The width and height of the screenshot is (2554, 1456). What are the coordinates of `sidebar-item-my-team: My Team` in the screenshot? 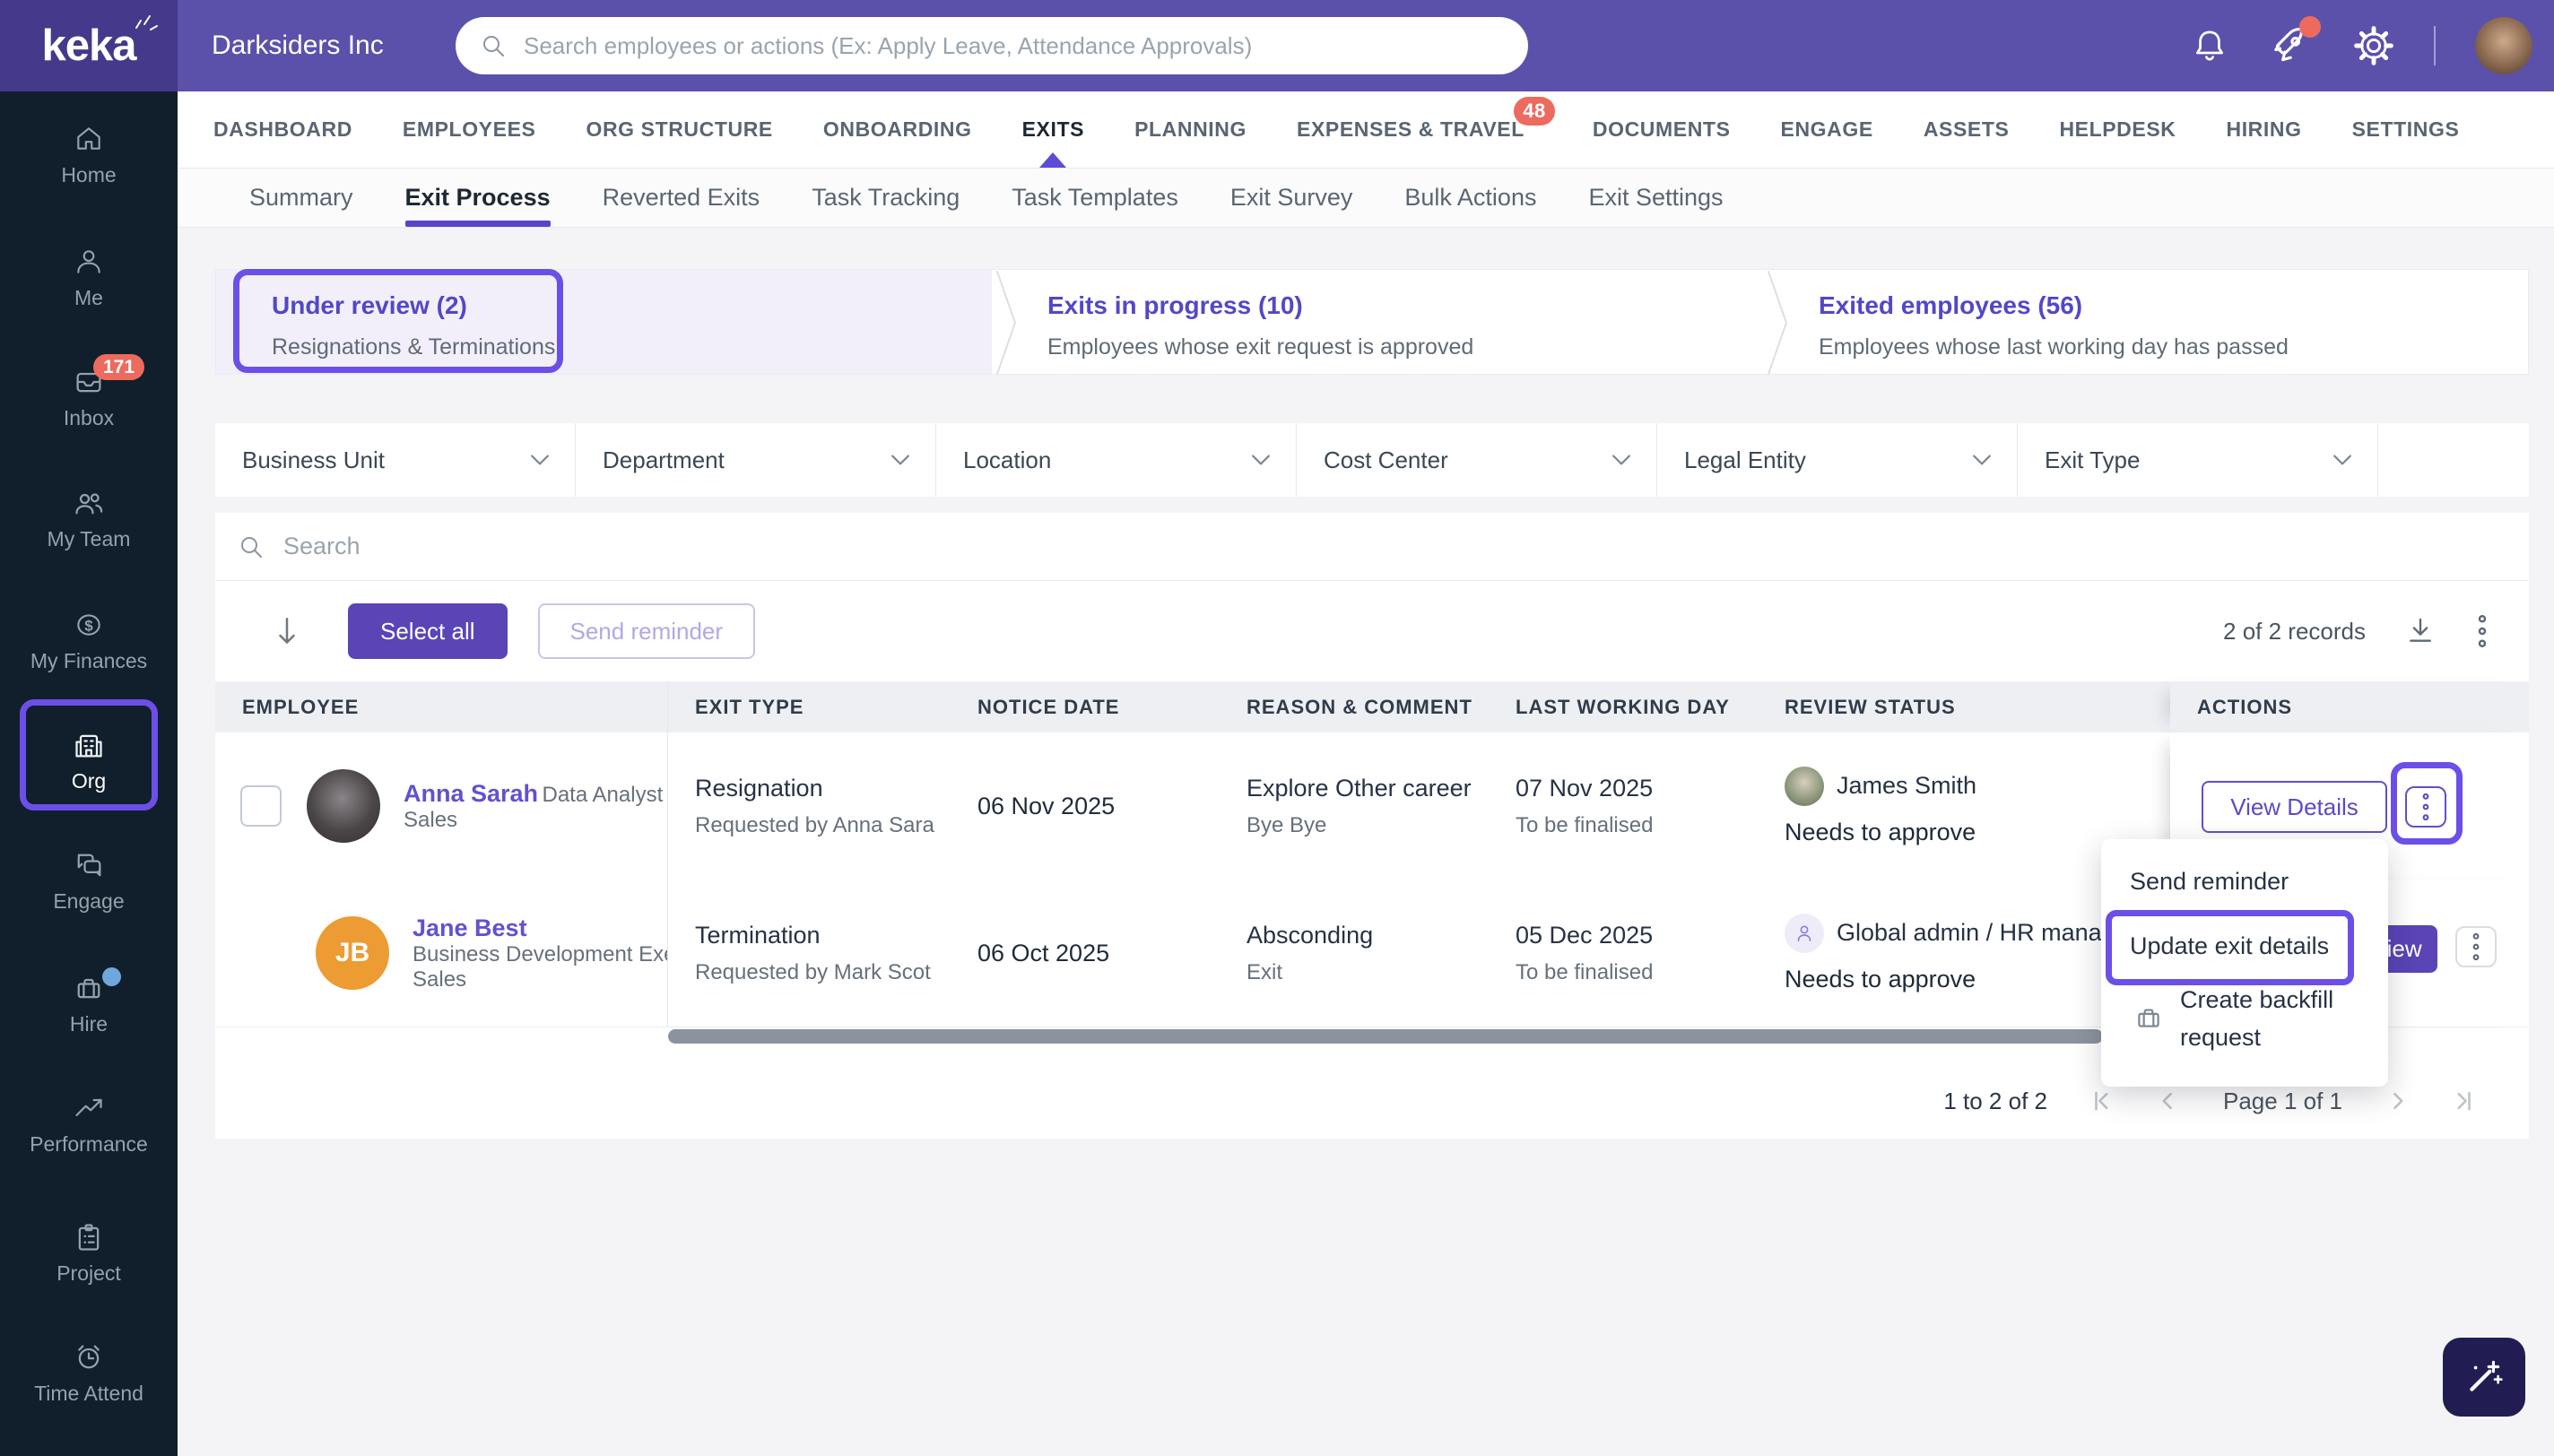 It's located at (89, 518).